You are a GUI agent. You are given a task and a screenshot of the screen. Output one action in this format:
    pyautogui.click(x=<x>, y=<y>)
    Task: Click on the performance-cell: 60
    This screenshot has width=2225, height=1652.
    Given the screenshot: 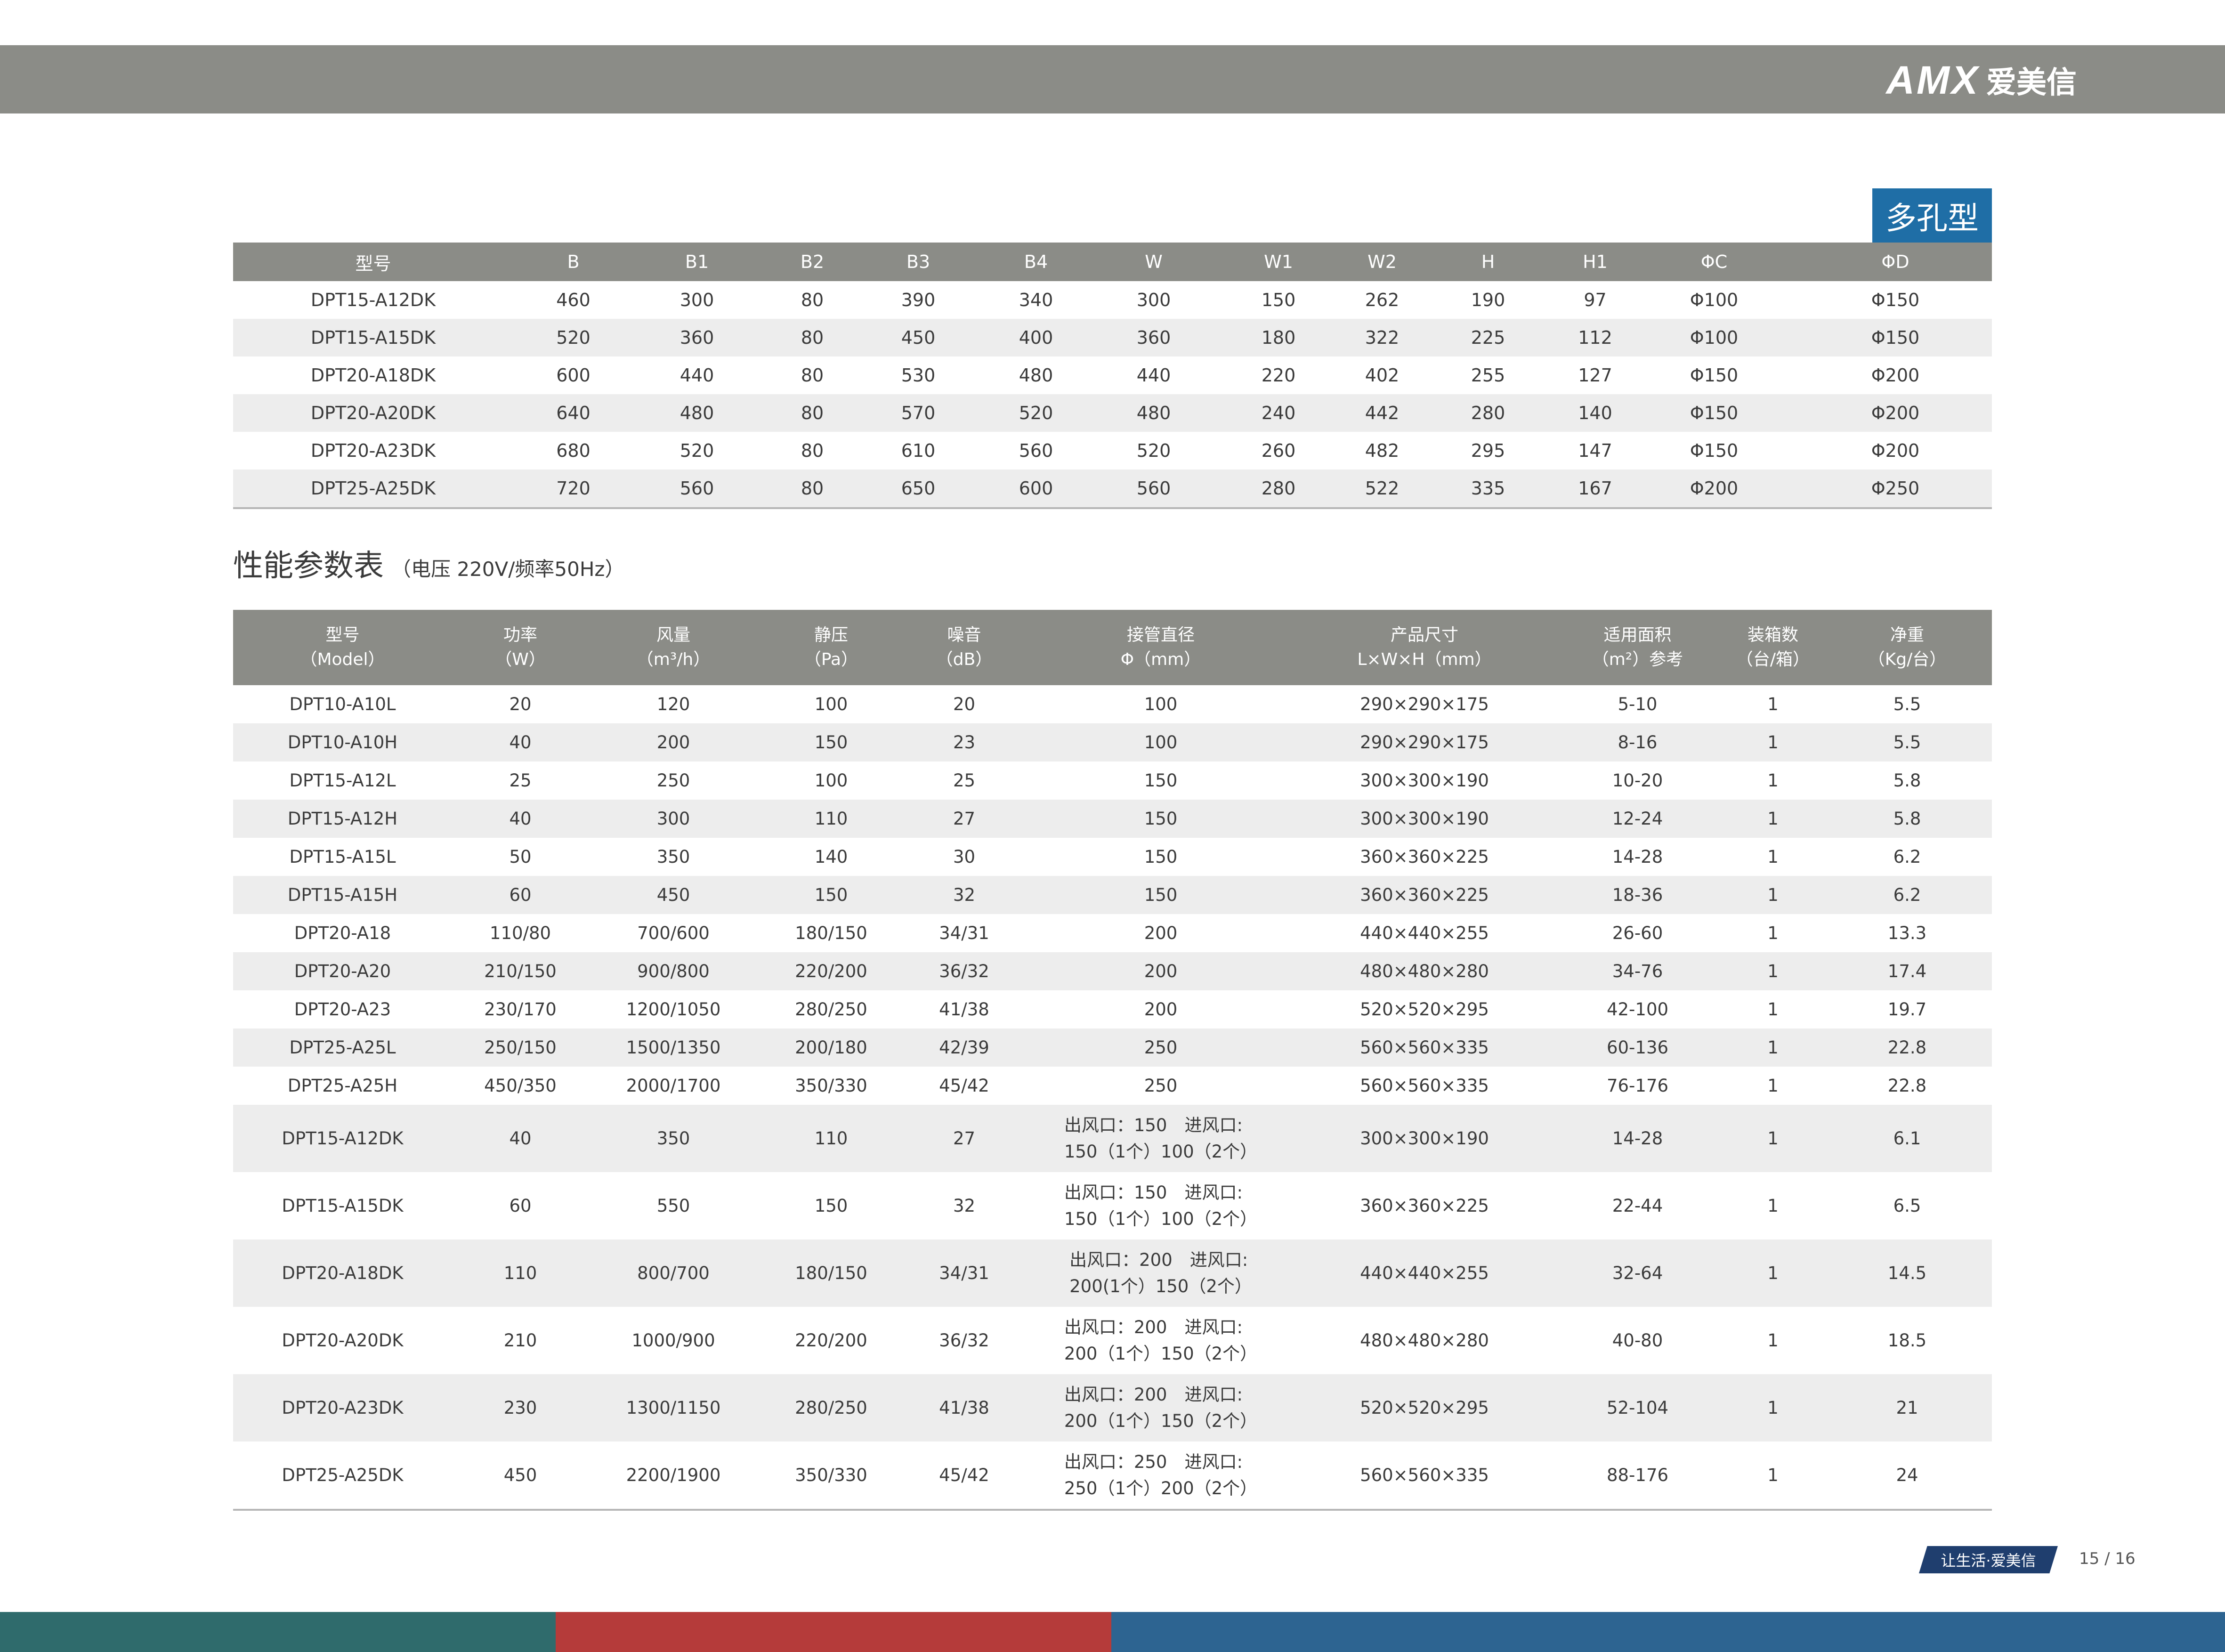 What is the action you would take?
    pyautogui.click(x=520, y=895)
    